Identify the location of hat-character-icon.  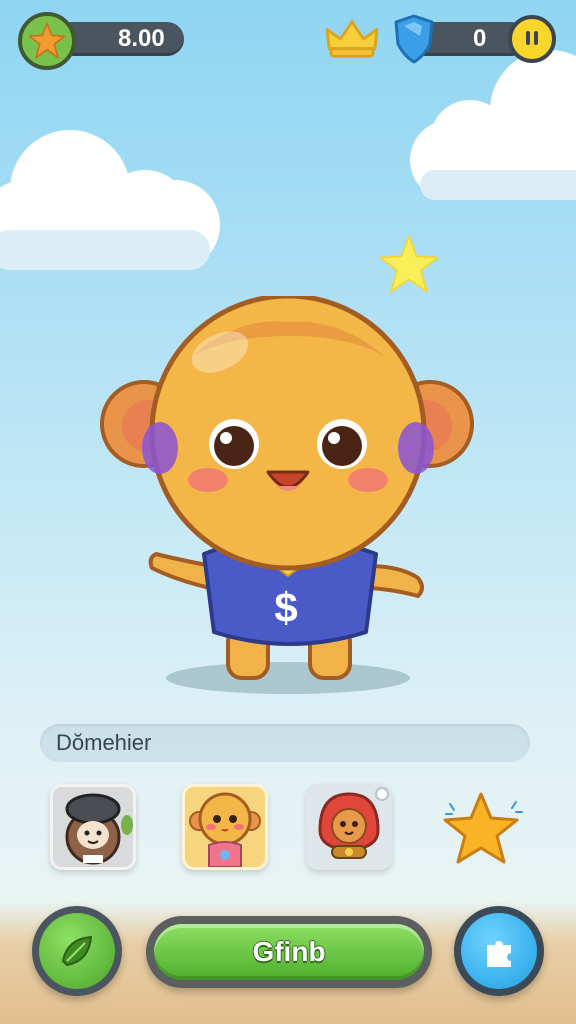
(99, 829).